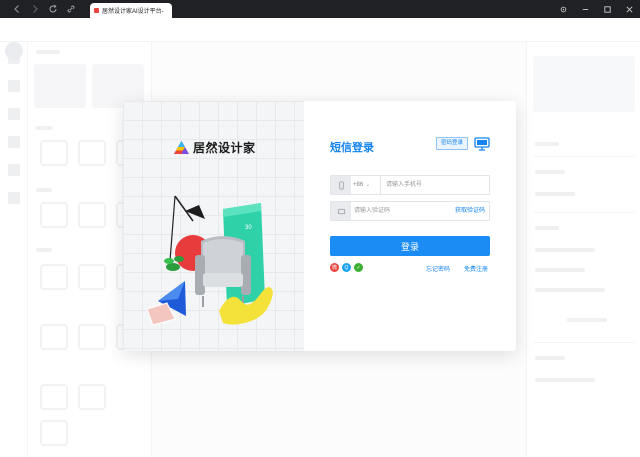 This screenshot has height=457, width=640. I want to click on code-input, so click(399, 211).